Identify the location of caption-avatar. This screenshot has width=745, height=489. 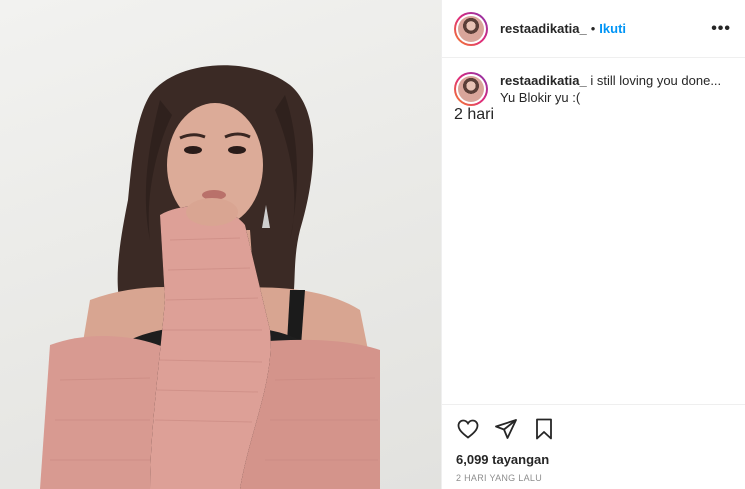
(471, 89).